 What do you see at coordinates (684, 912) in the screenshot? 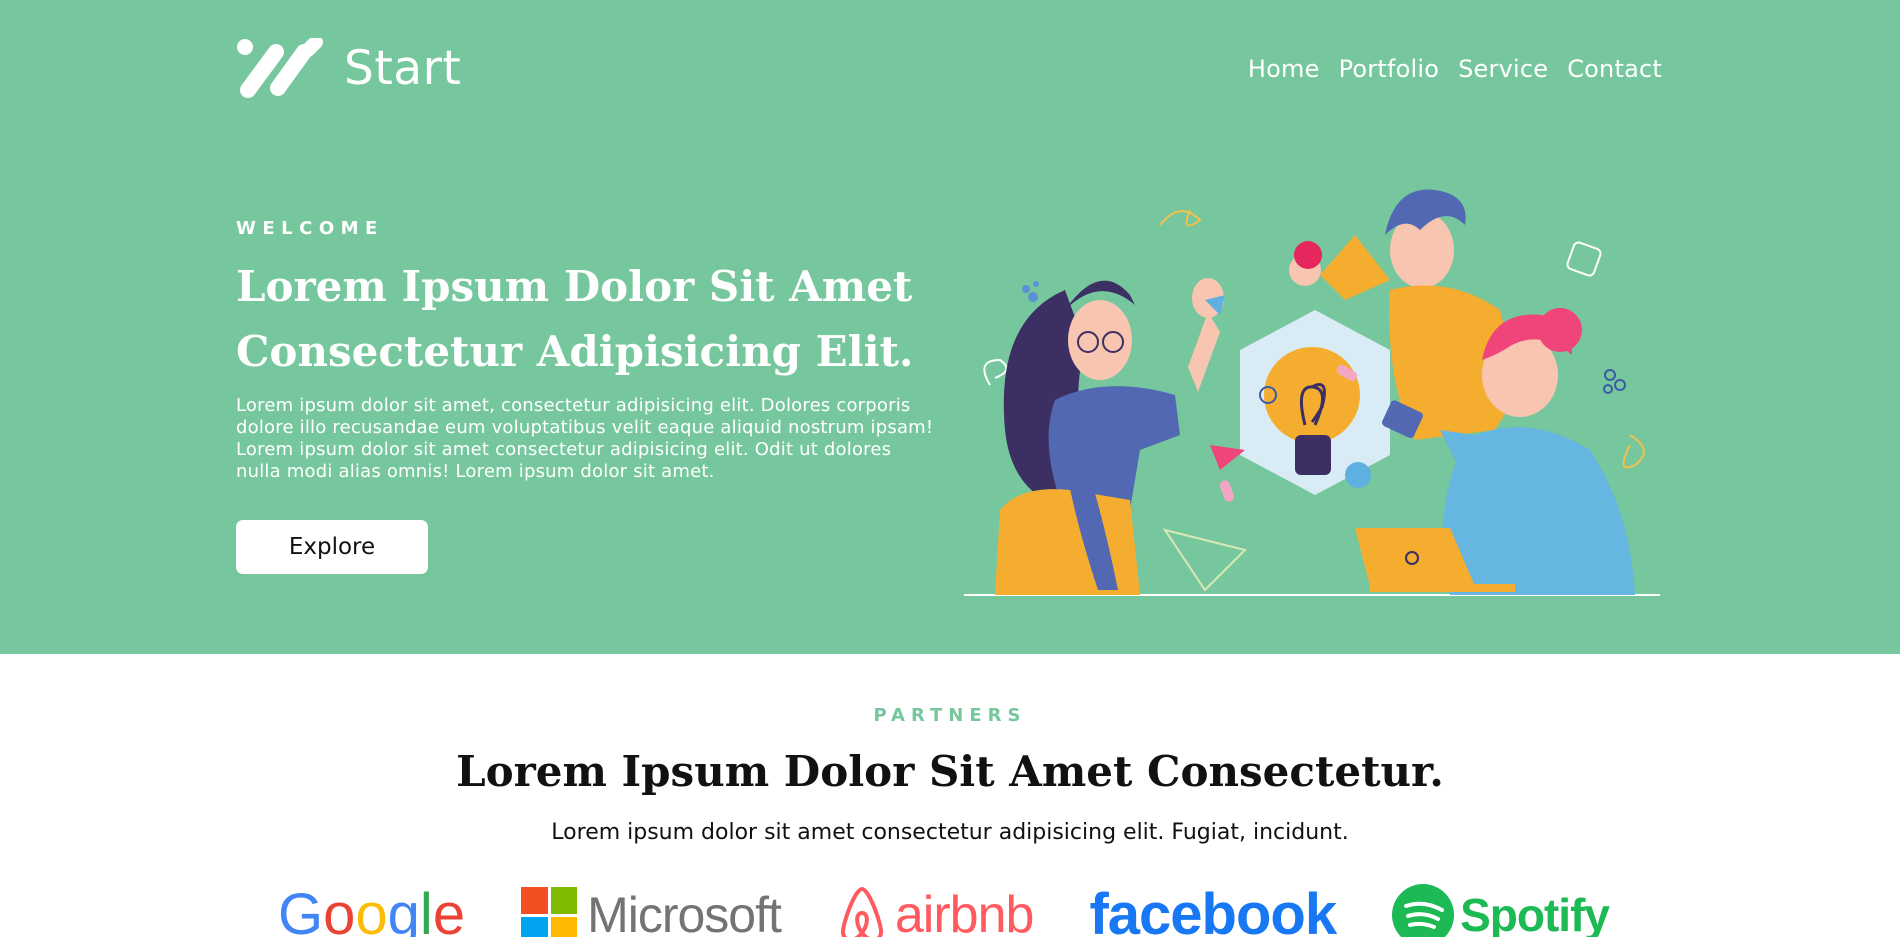
I see `microsoft-wordmark: Microsoft` at bounding box center [684, 912].